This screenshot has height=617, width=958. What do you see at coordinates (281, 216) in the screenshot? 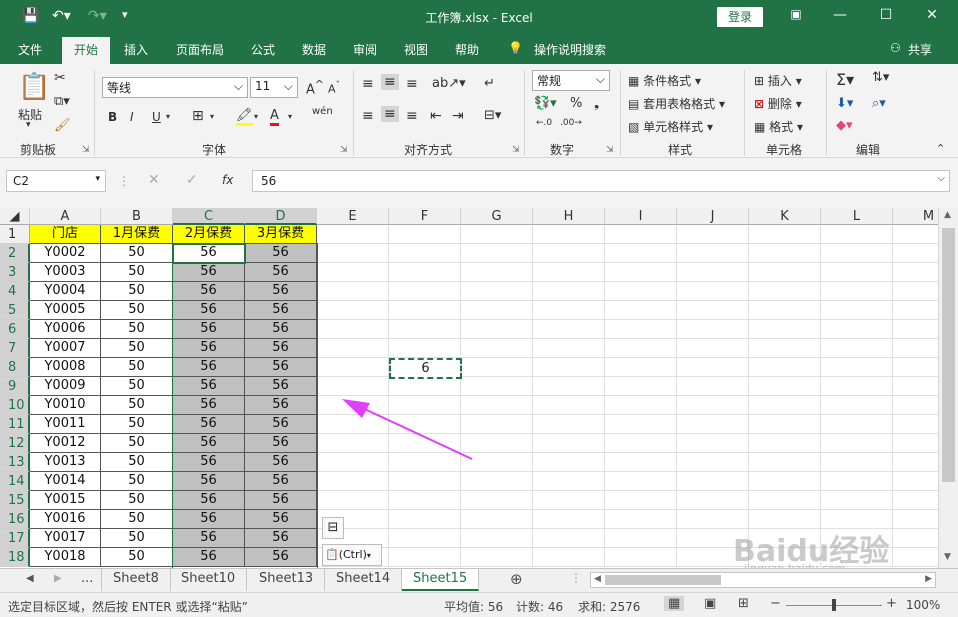
I see `column-header-d: D` at bounding box center [281, 216].